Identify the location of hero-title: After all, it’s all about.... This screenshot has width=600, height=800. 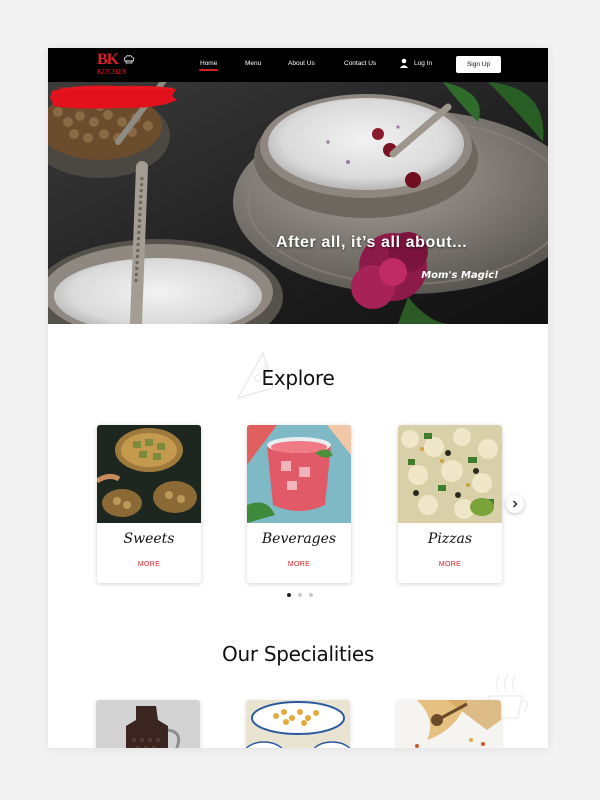
(372, 242).